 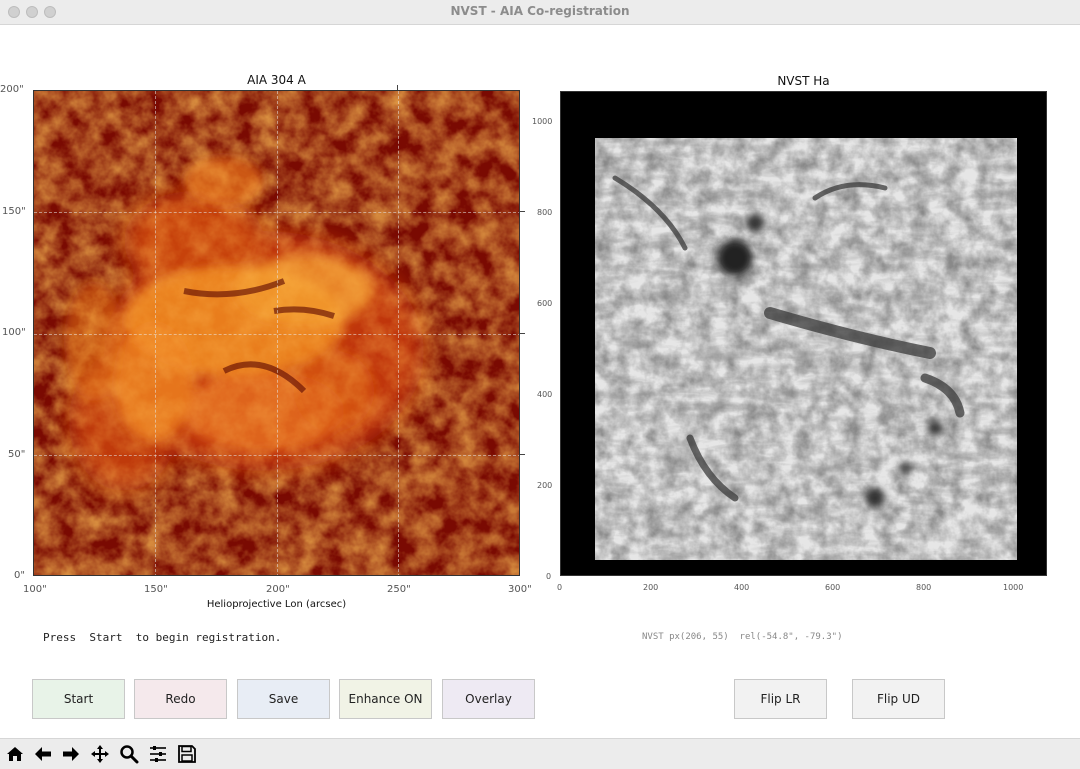 I want to click on configure-subplots-icon, so click(x=158, y=754).